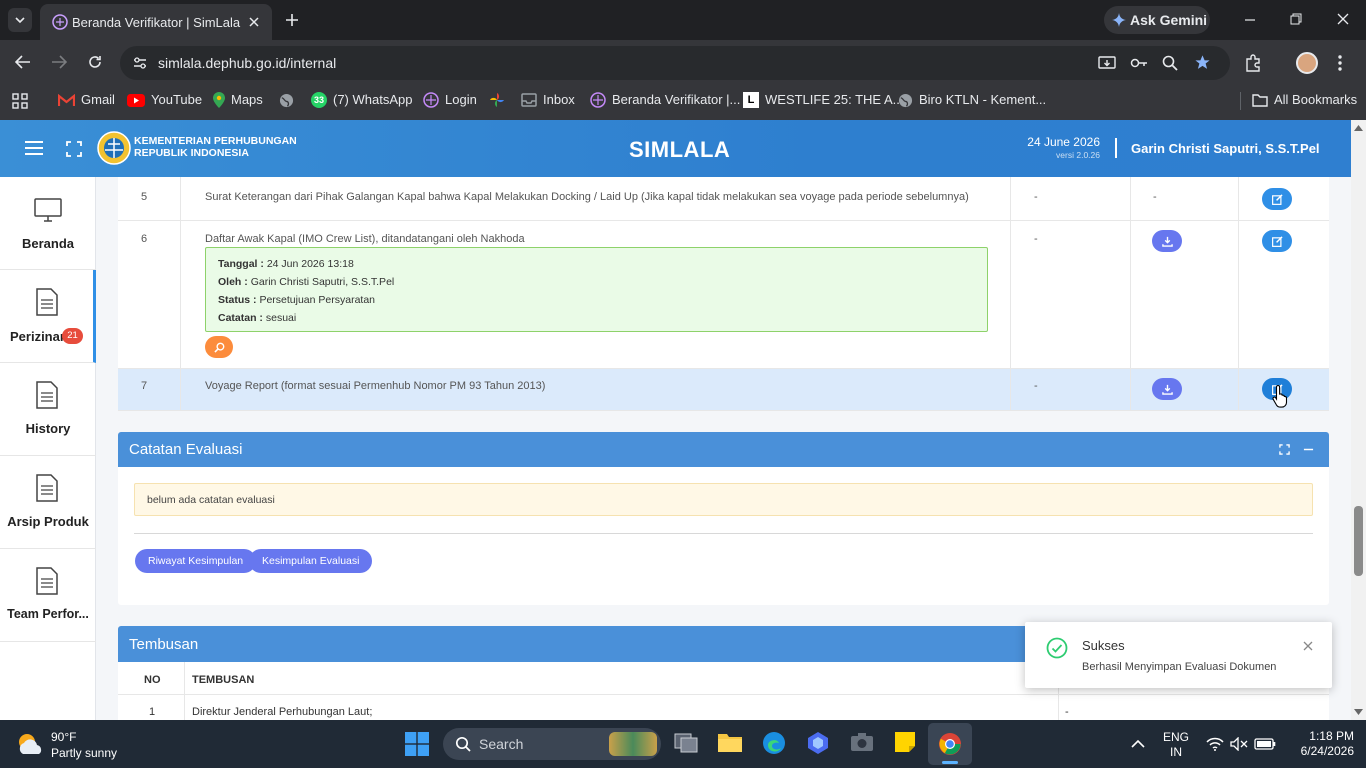 The height and width of the screenshot is (768, 1366). Describe the element at coordinates (596, 282) in the screenshot. I see `eval-oleh: Oleh : Garin Christi Saputri, S.S.T.Pel` at that location.